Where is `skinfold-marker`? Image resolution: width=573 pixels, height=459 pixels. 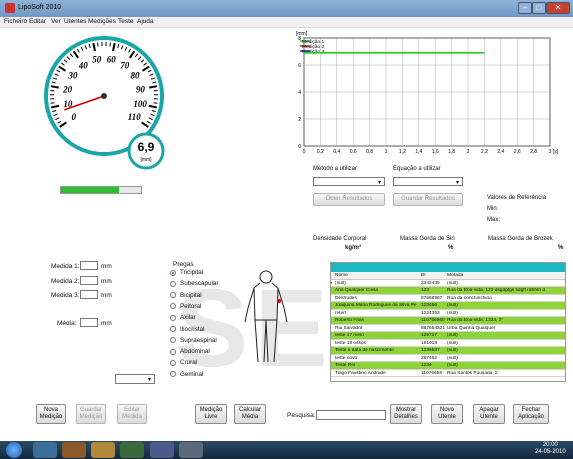 skinfold-marker is located at coordinates (279, 301).